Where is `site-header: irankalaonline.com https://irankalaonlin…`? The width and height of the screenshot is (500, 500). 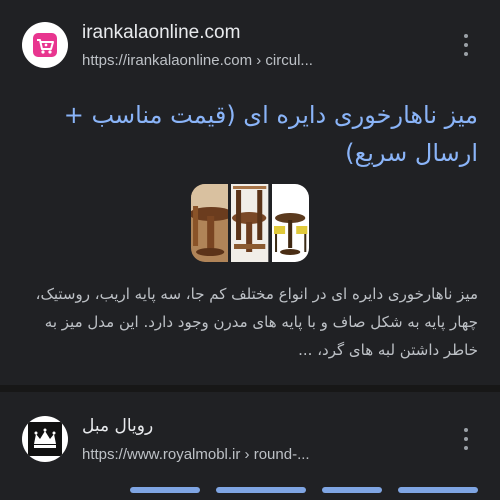 site-header: irankalaonline.com https://irankalaonlin… is located at coordinates (251, 50).